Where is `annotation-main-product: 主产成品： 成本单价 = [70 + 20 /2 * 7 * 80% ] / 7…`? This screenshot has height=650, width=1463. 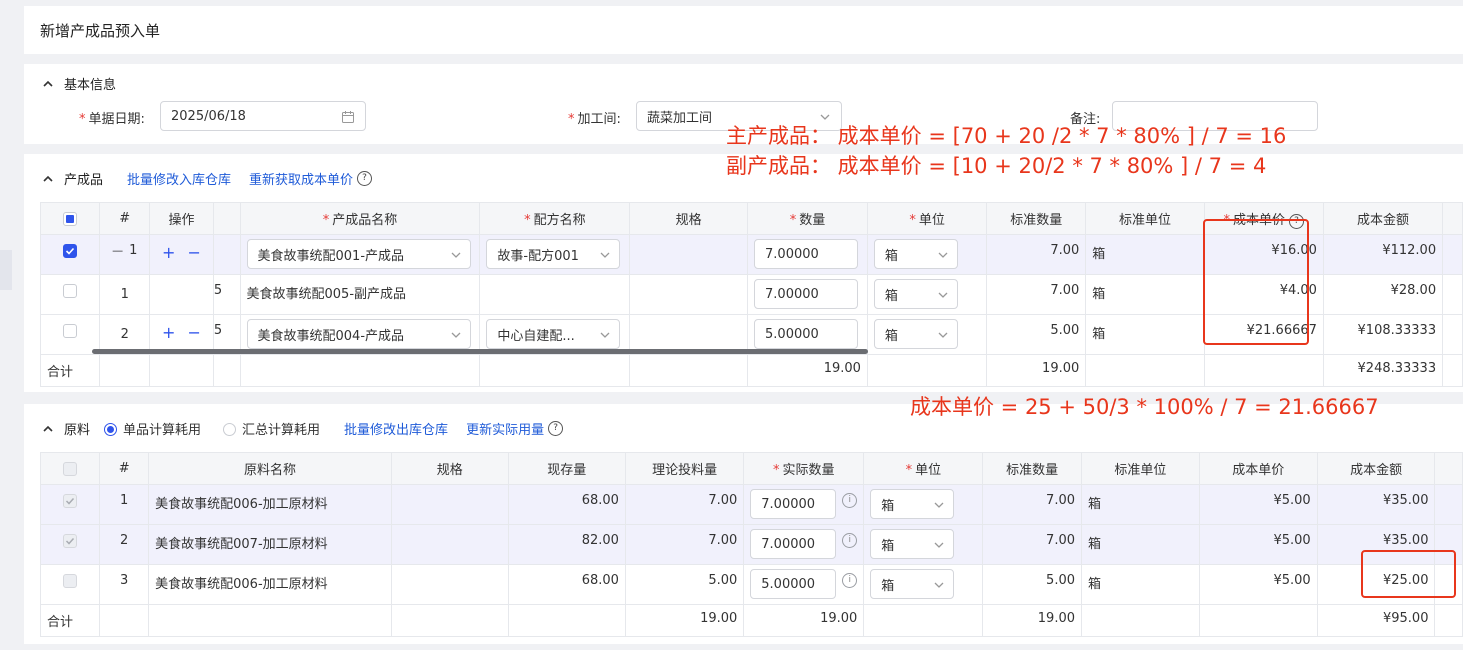 annotation-main-product: 主产成品： 成本单价 = [70 + 20 /2 * 7 * 80% ] / 7… is located at coordinates (1006, 136).